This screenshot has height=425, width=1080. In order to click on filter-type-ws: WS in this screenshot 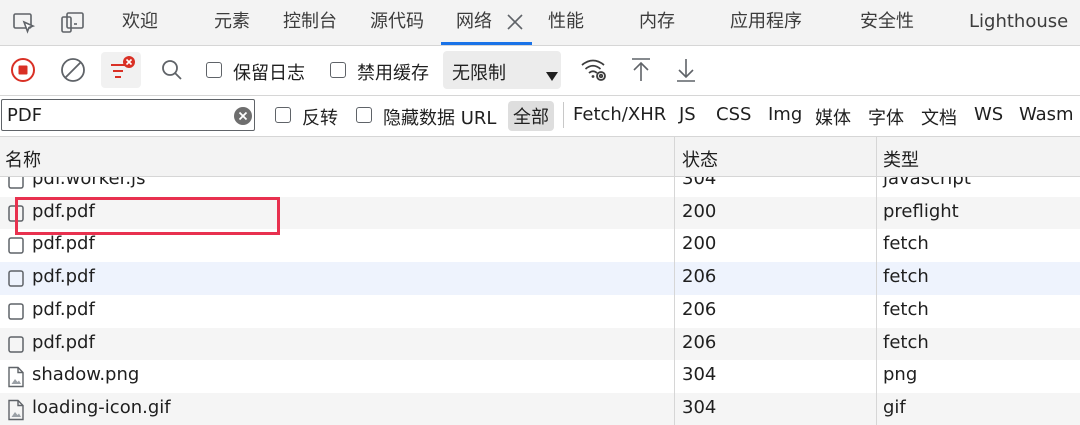, I will do `click(988, 114)`.